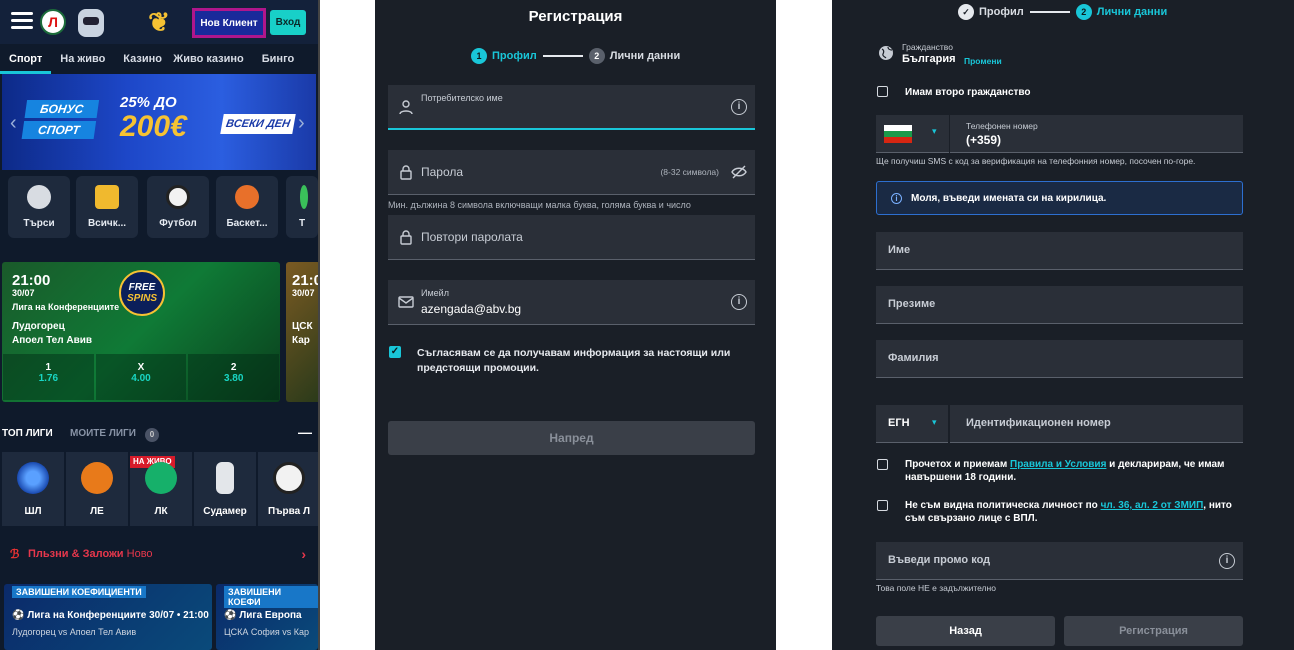 The image size is (1294, 650). What do you see at coordinates (141, 298) in the screenshot?
I see `free-spins-line2: SPINS` at bounding box center [141, 298].